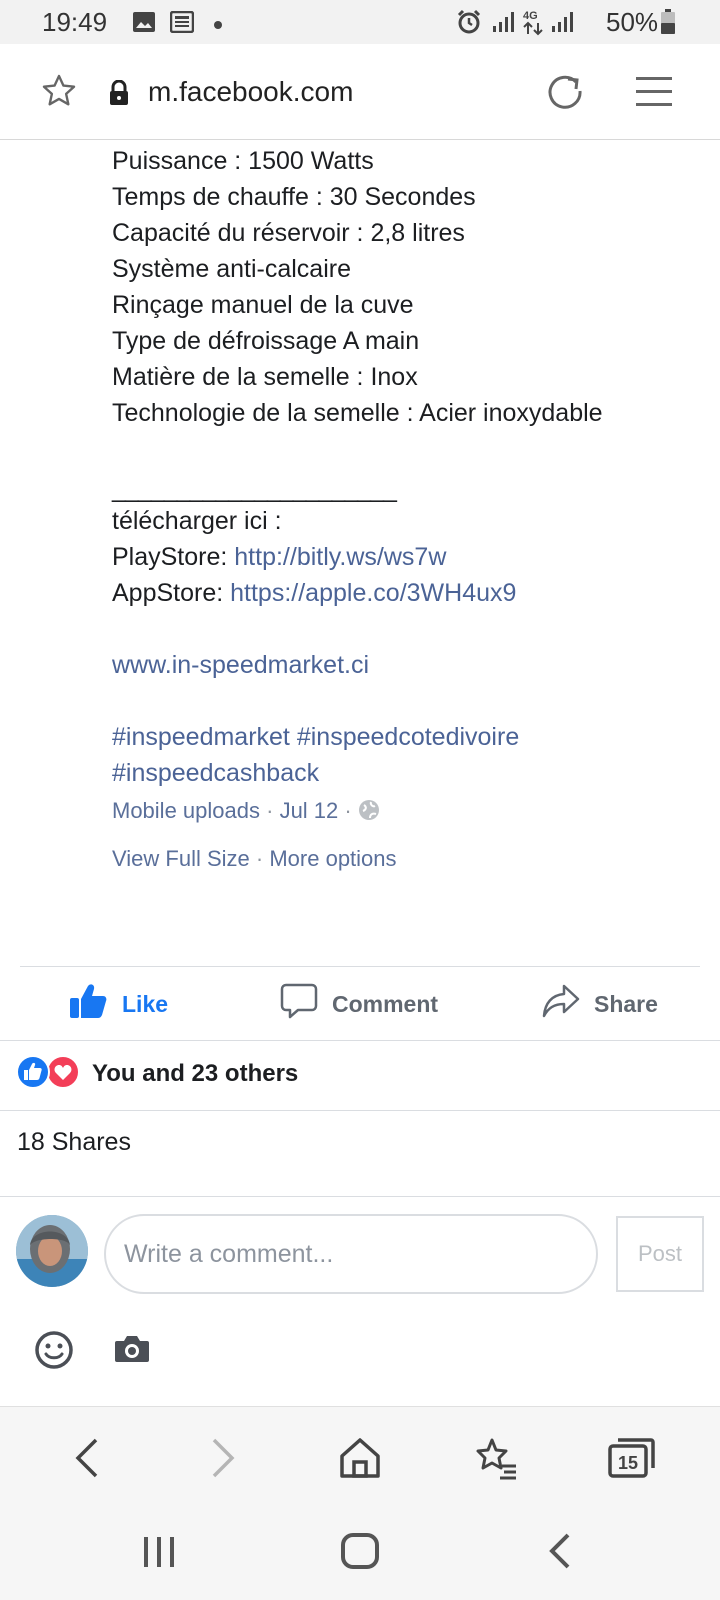 The image size is (720, 1600). I want to click on like-button: Like, so click(118, 1004).